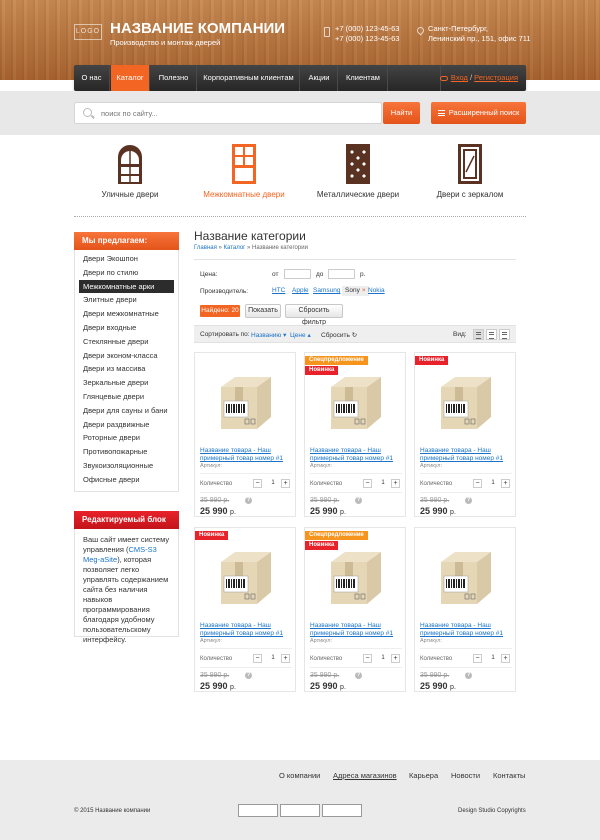  What do you see at coordinates (126, 286) in the screenshot?
I see `sidebar-item-active: Межкомнатные арки` at bounding box center [126, 286].